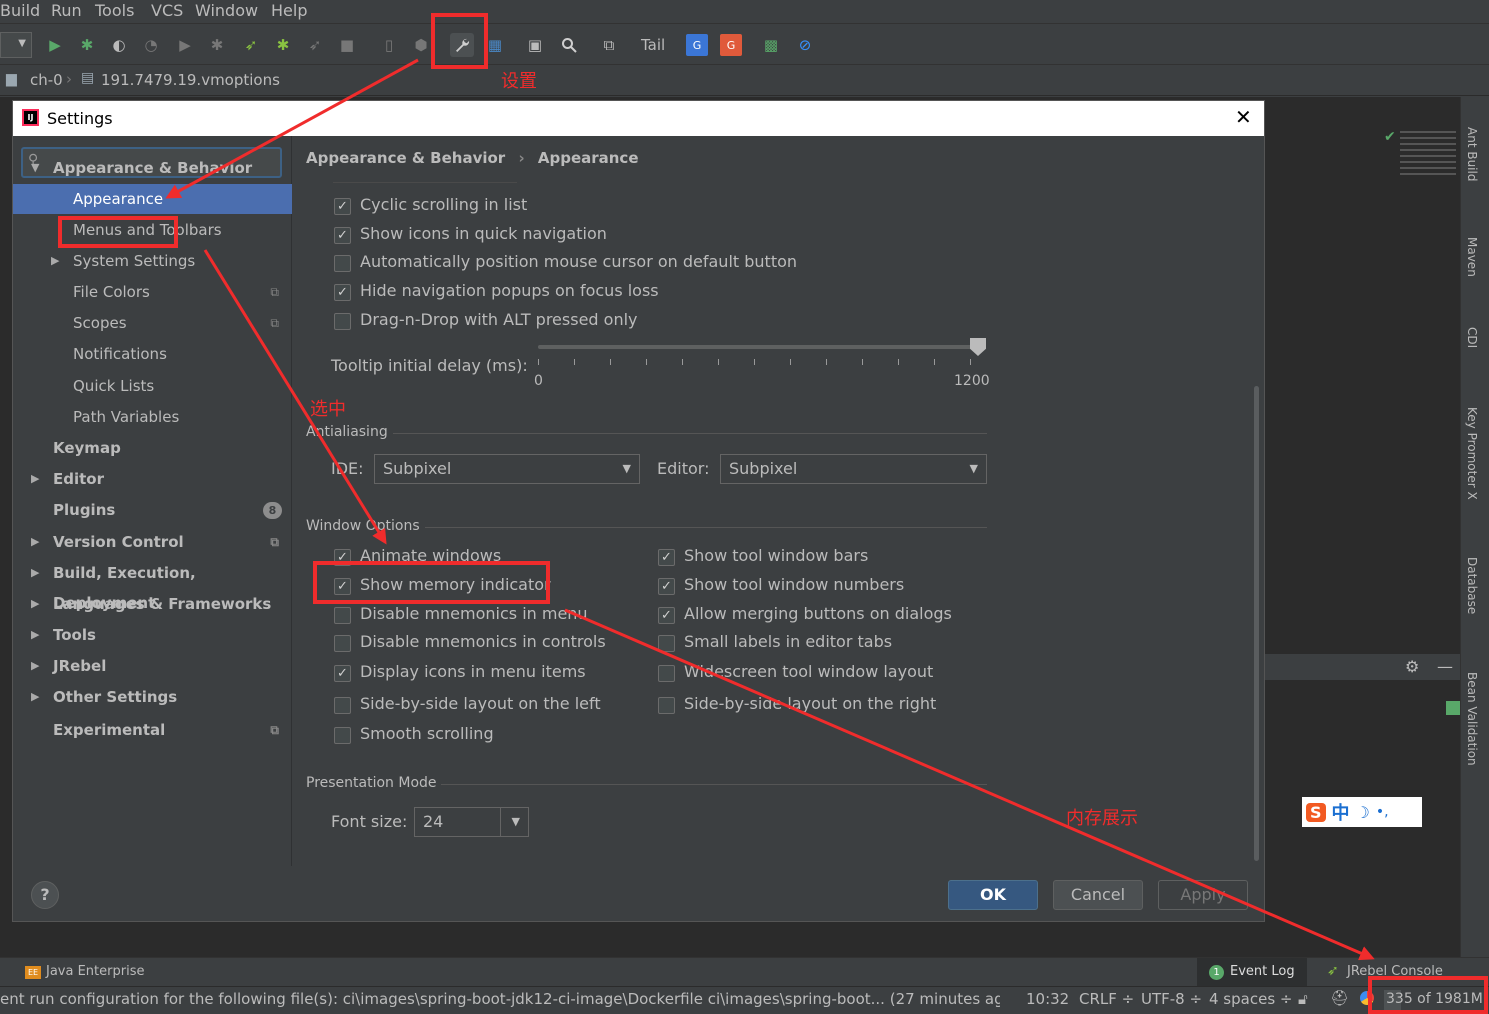  I want to click on nav-file: 191.7479.19.vmoptions, so click(190, 80).